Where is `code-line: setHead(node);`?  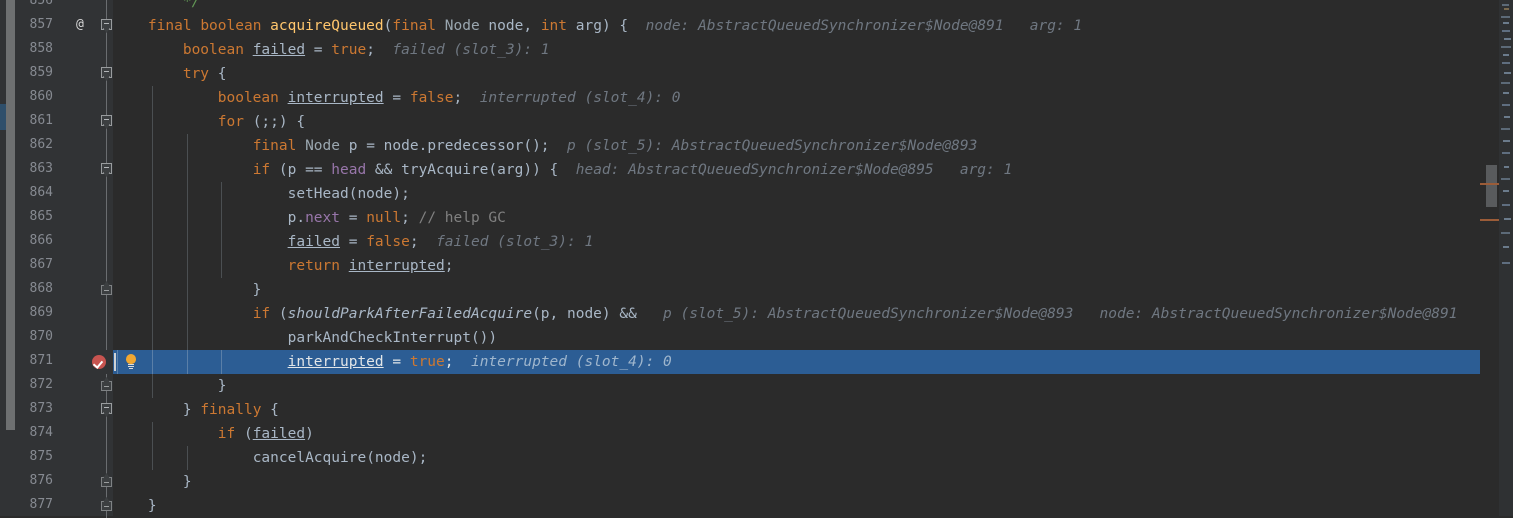 code-line: setHead(node); is located at coordinates (803, 194).